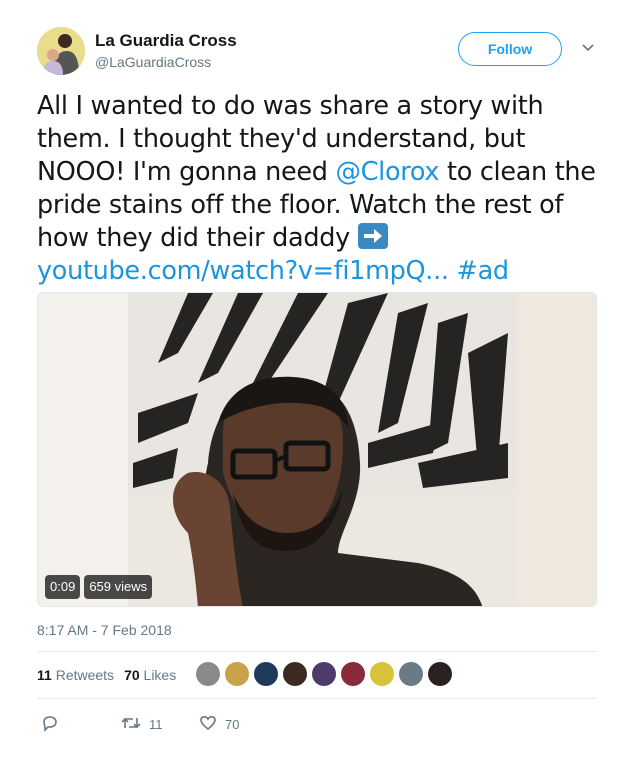 Image resolution: width=633 pixels, height=758 pixels. Describe the element at coordinates (160, 675) in the screenshot. I see `likes-label: Likes` at that location.